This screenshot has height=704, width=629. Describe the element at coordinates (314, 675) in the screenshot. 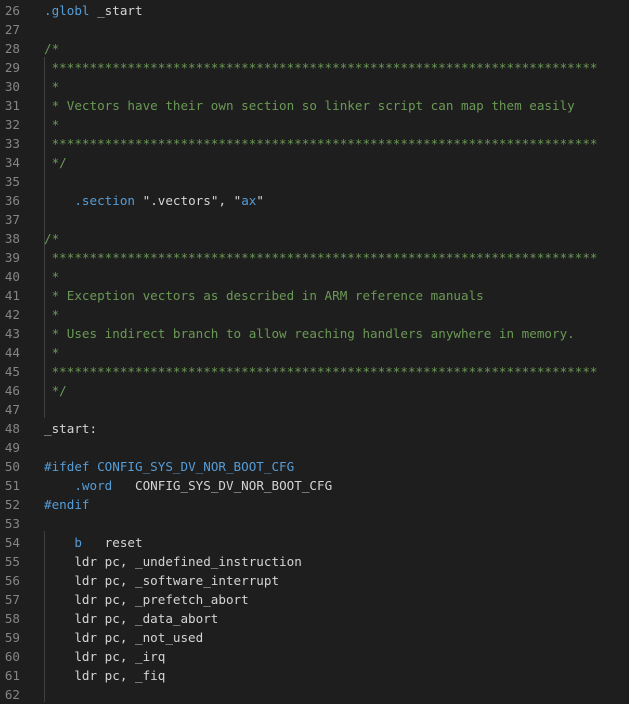

I see `code-line: 61 ldr pc, _fiq` at that location.